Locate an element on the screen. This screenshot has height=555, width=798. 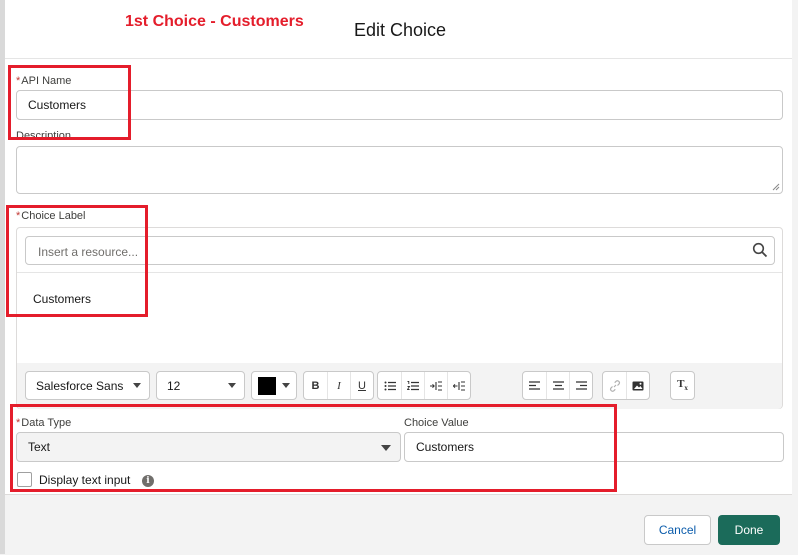
description-label: Description is located at coordinates (44, 134).